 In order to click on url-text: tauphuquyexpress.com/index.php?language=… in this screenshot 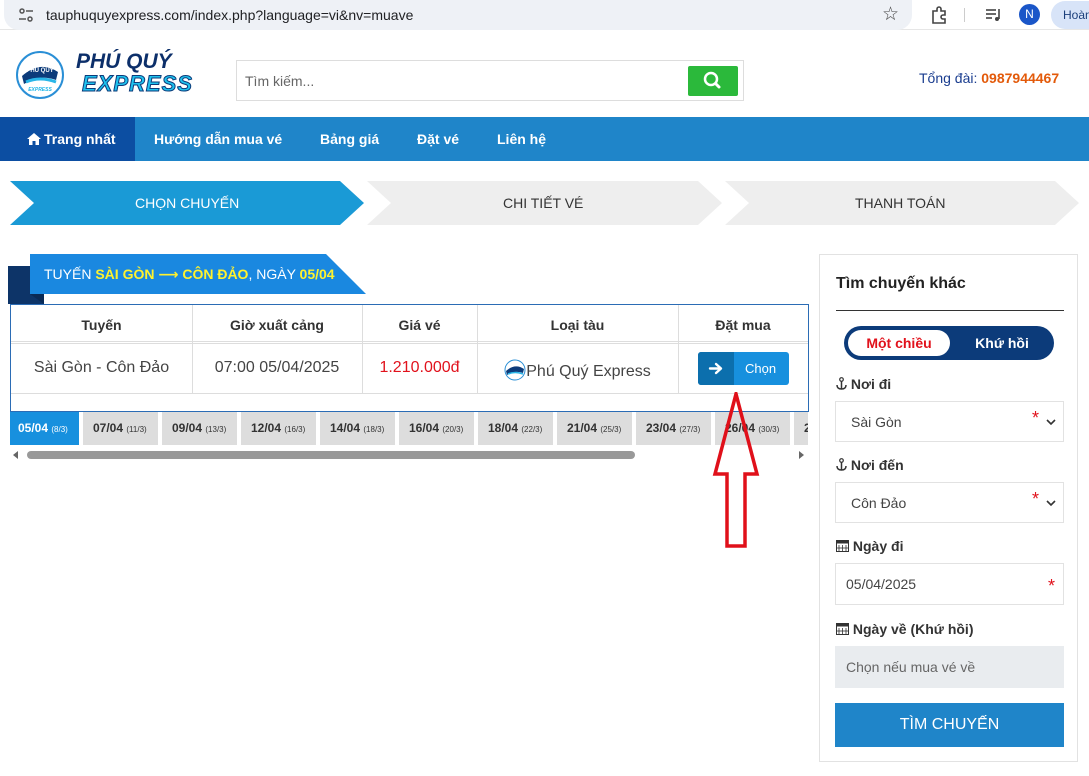, I will do `click(229, 15)`.